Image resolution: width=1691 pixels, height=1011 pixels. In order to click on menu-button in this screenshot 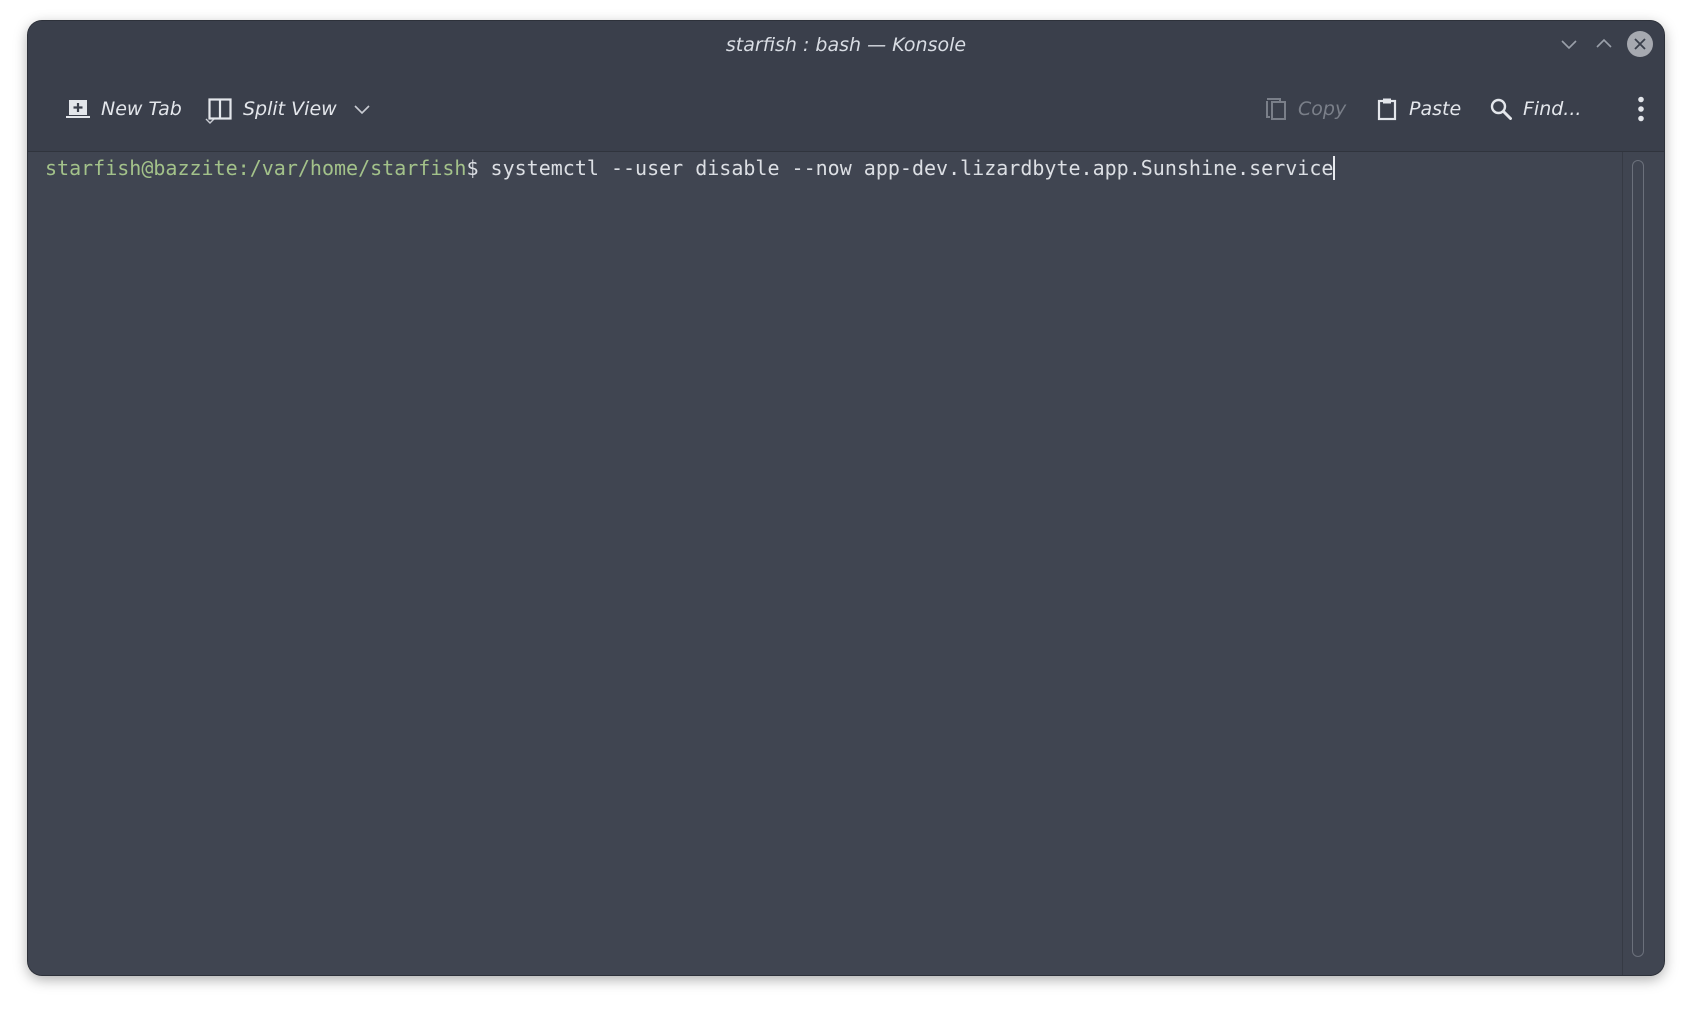, I will do `click(1641, 109)`.